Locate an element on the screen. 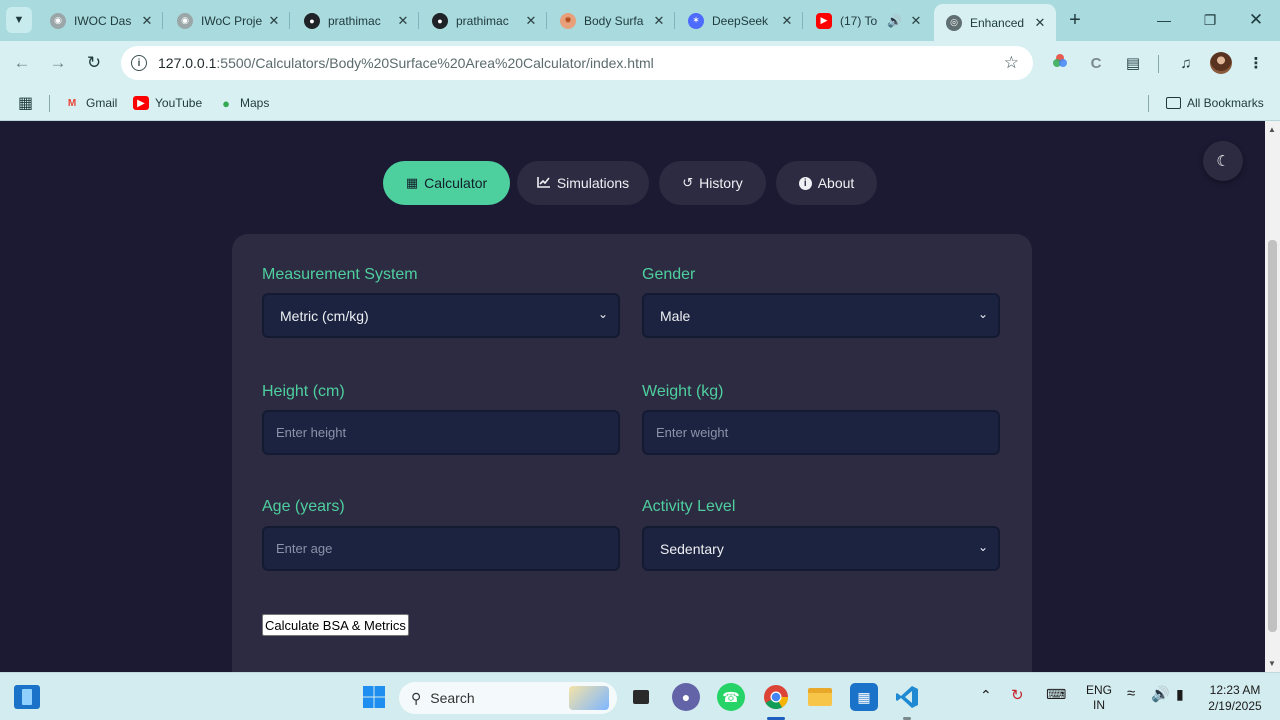  wifi-icon: ≈ is located at coordinates (1131, 693).